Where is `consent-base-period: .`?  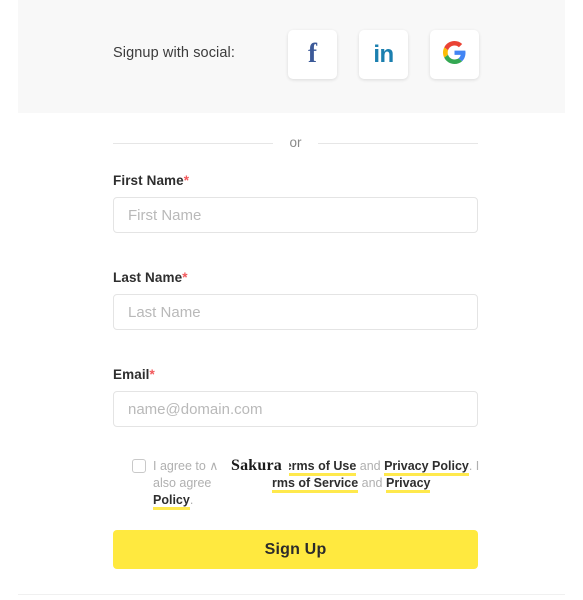 consent-base-period: . is located at coordinates (191, 500).